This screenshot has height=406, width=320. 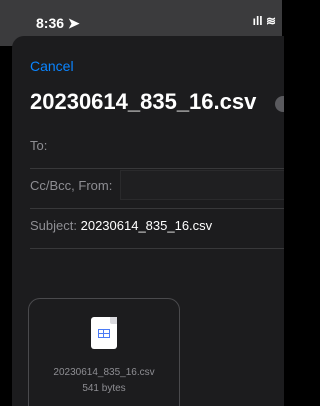 What do you see at coordinates (39, 145) in the screenshot?
I see `to-label: To:` at bounding box center [39, 145].